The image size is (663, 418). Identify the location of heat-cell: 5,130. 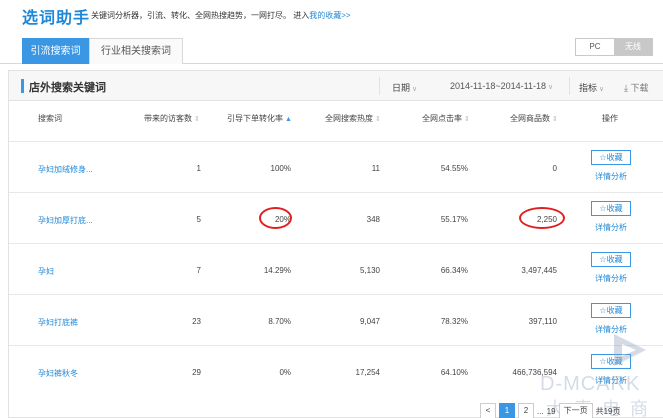
(369, 270).